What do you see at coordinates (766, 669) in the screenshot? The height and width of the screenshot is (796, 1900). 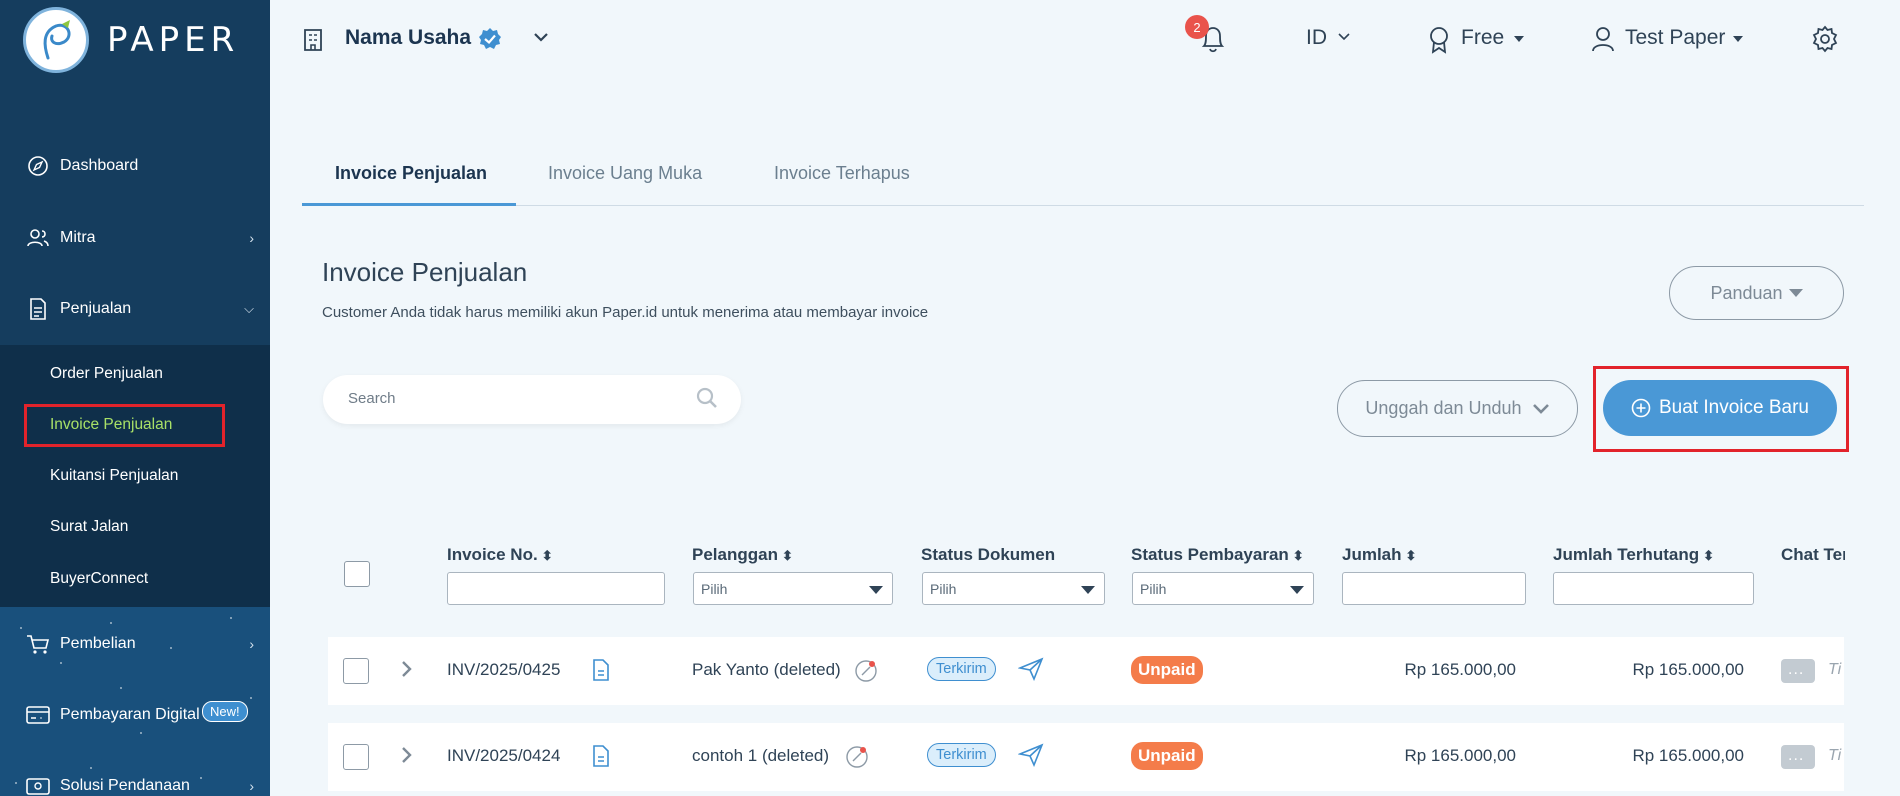 I see `customer-name: Pak Yanto (deleted)` at bounding box center [766, 669].